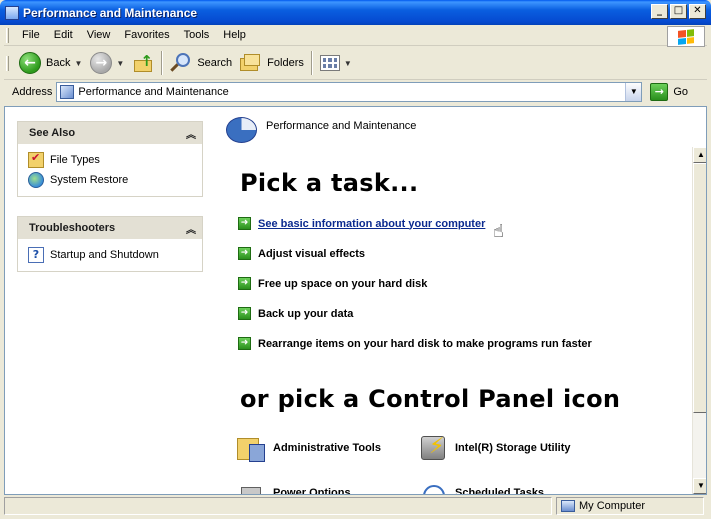 This screenshot has height=519, width=711. Describe the element at coordinates (120, 63) in the screenshot. I see `forward-dropdown-icon: ▼` at that location.